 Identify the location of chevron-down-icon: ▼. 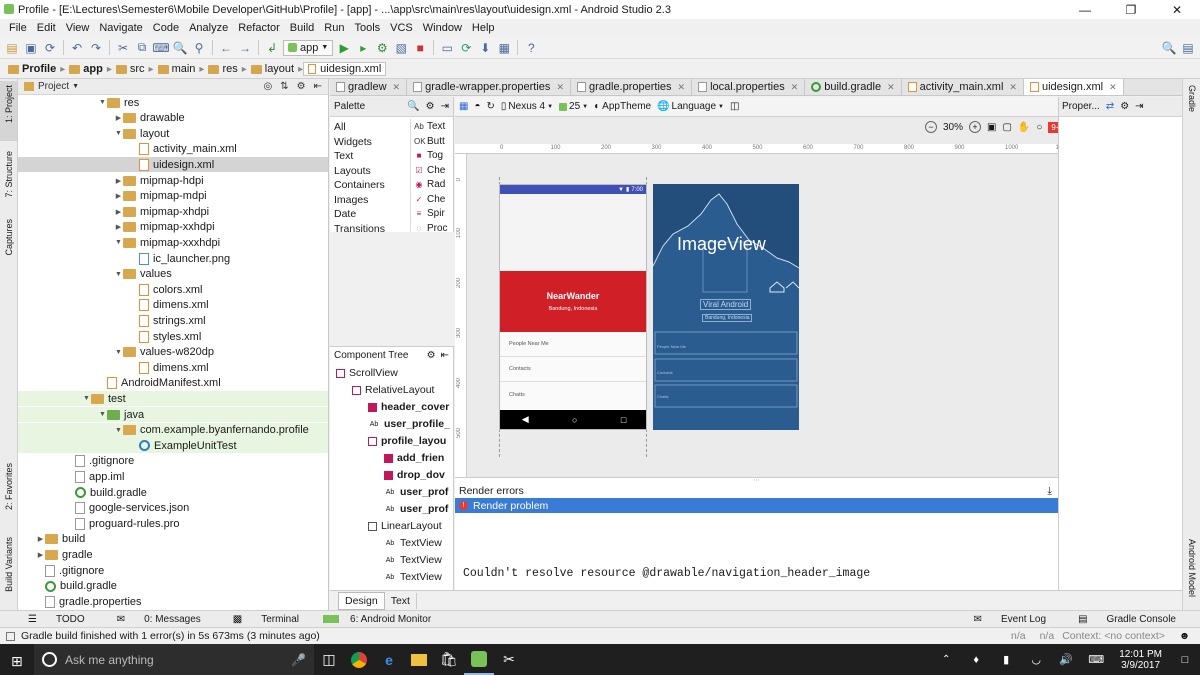
(75, 86).